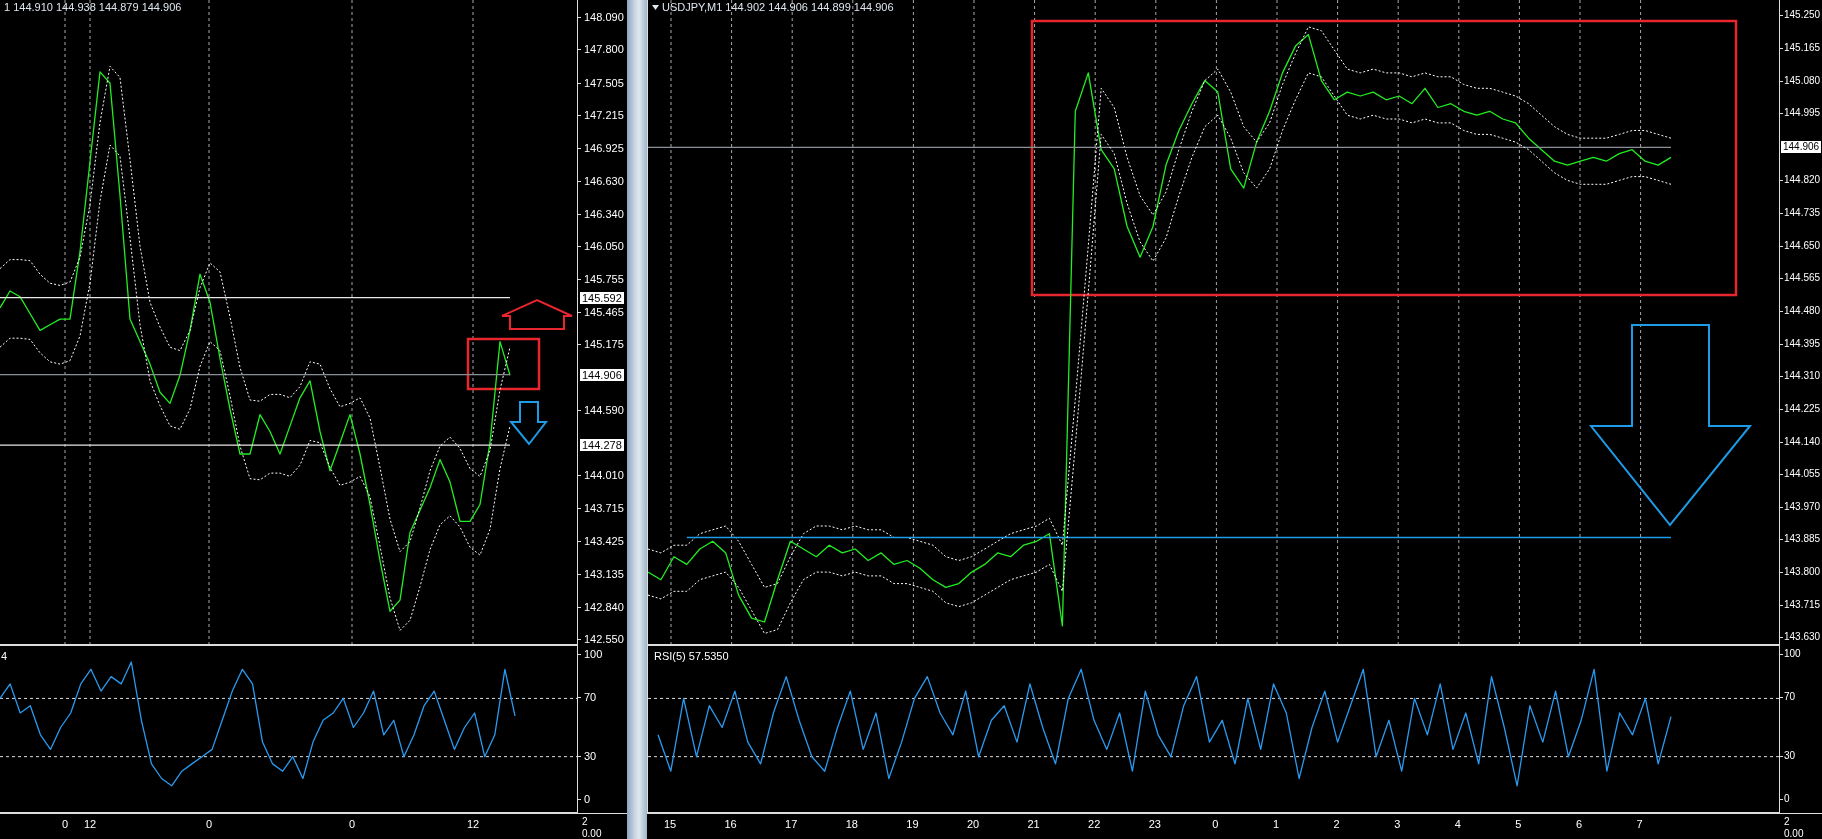  I want to click on price-axis-label: 143.135, so click(604, 573).